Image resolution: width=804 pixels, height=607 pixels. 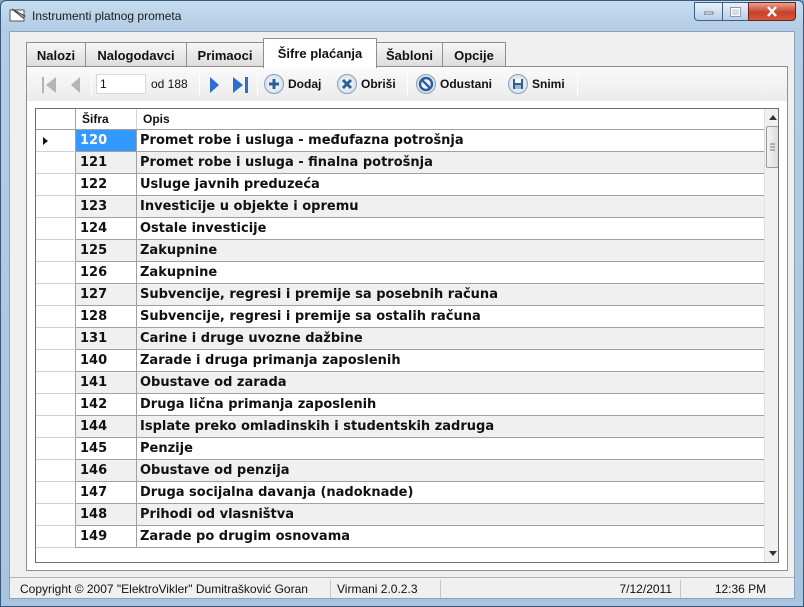 I want to click on cell-code: 140, so click(x=106, y=361).